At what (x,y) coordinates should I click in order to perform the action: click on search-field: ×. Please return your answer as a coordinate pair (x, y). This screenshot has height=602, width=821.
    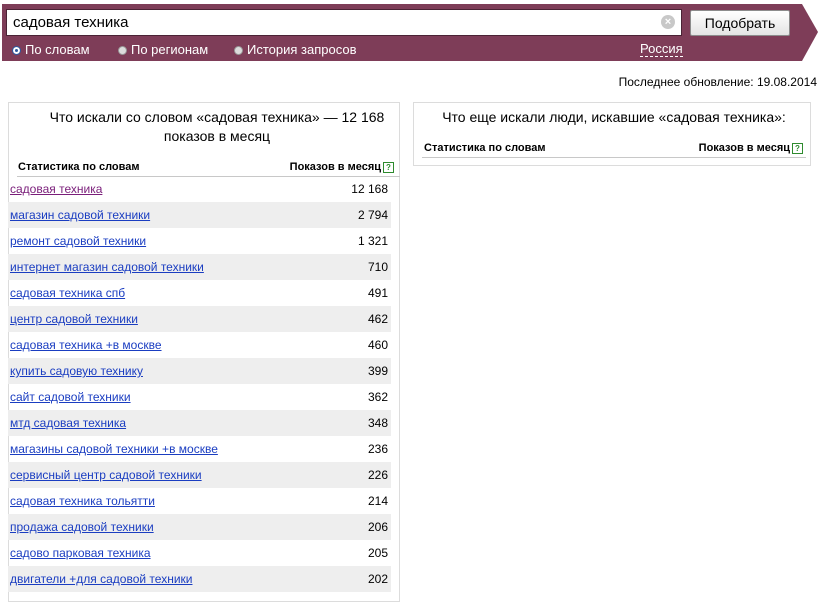
    Looking at the image, I should click on (344, 22).